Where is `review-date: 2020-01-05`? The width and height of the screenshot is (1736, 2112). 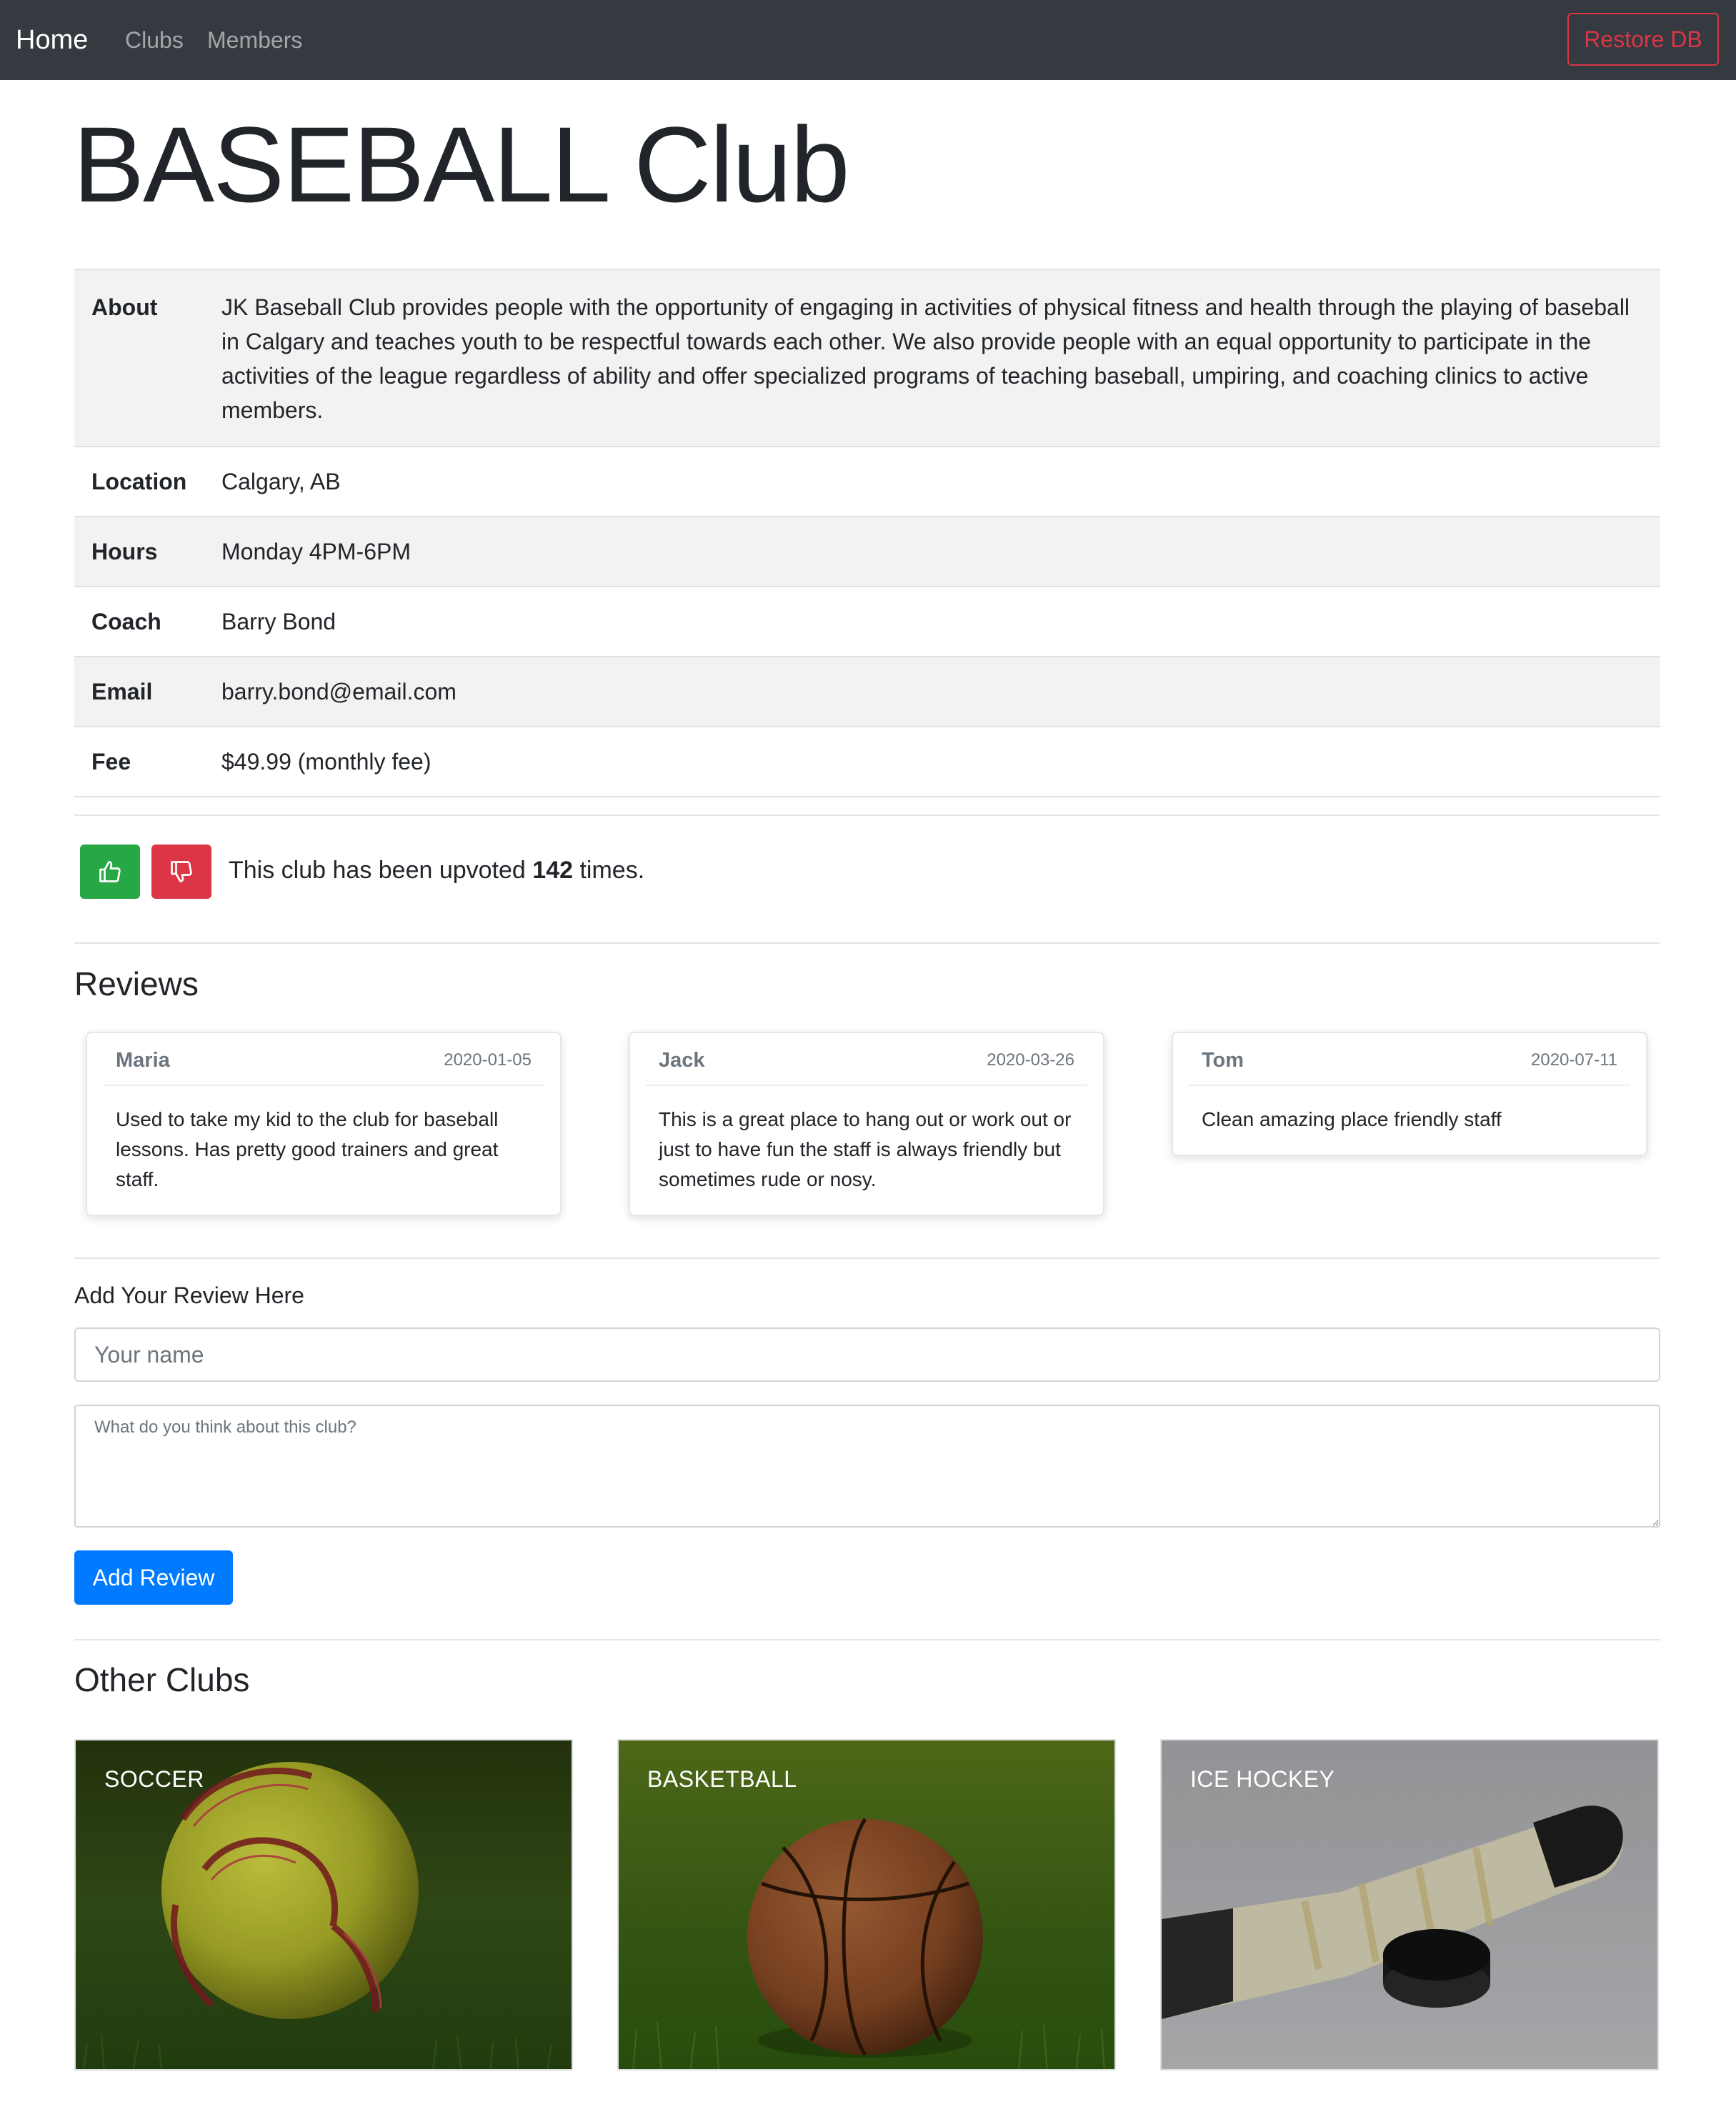
review-date: 2020-01-05 is located at coordinates (488, 1060).